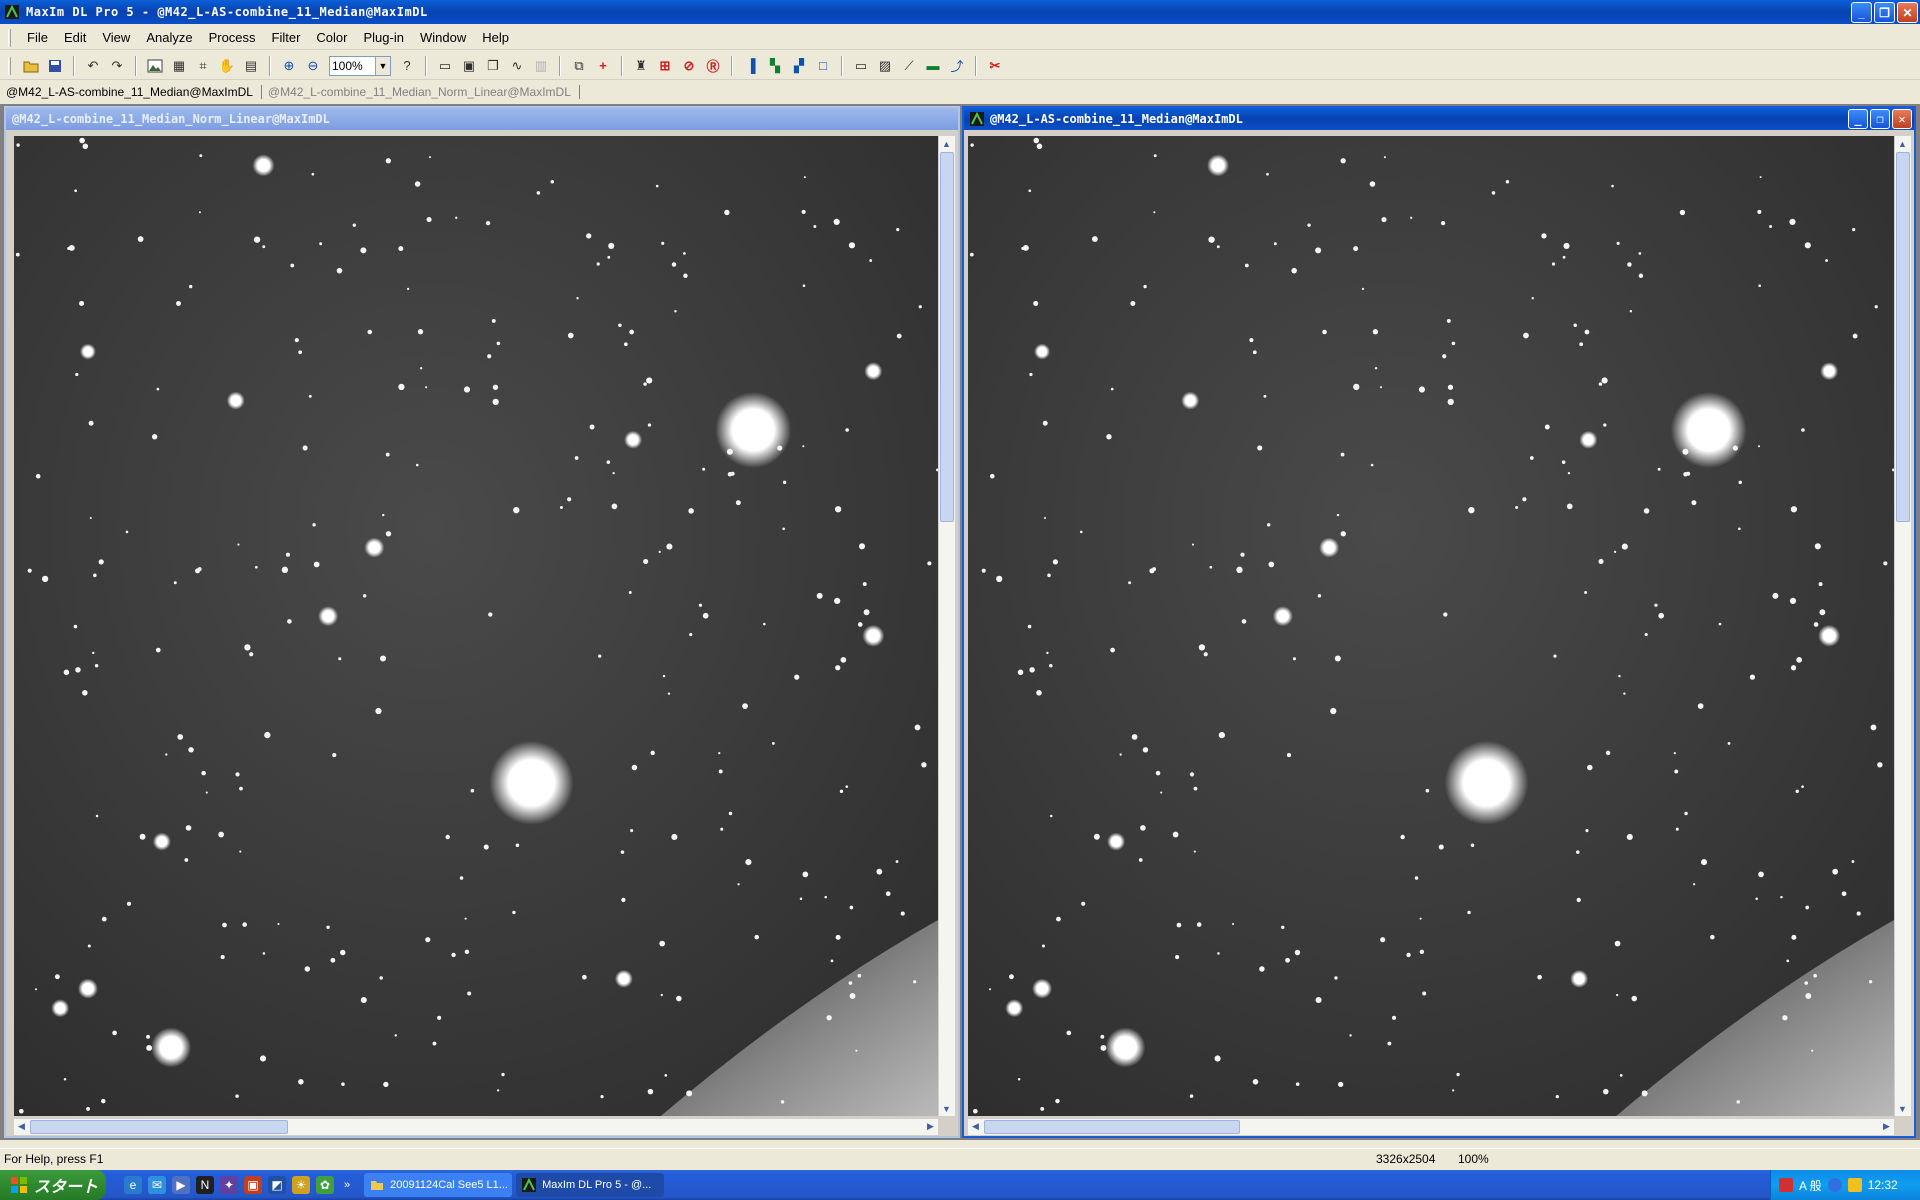 The height and width of the screenshot is (1200, 1920). I want to click on windows-flag-icon, so click(19, 1185).